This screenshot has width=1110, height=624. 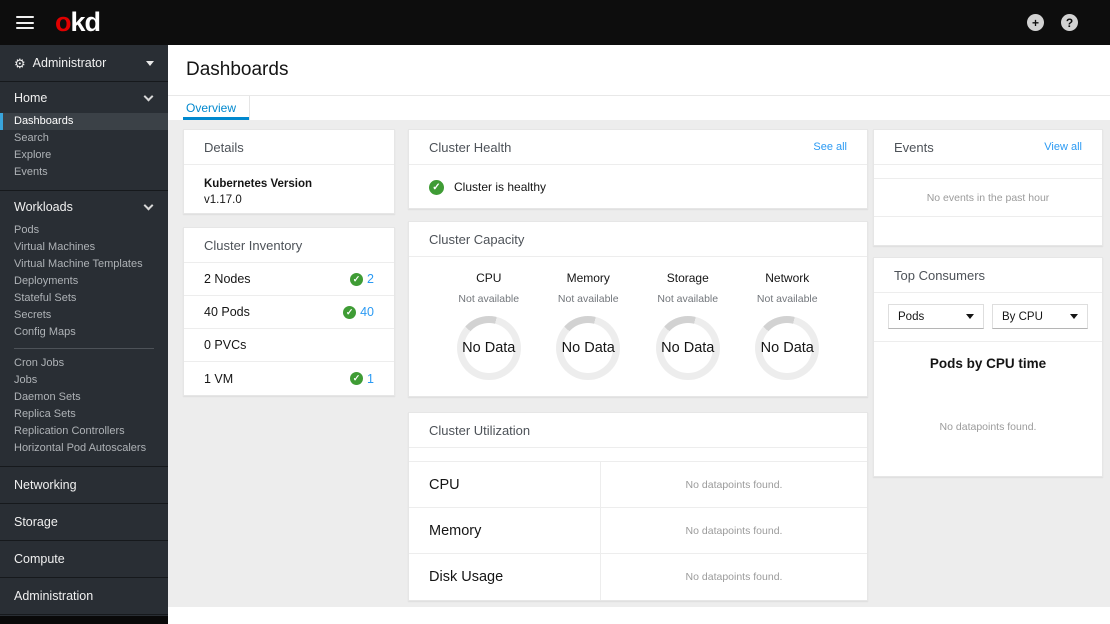 I want to click on utilization-disk-label: Disk Usage, so click(x=505, y=577).